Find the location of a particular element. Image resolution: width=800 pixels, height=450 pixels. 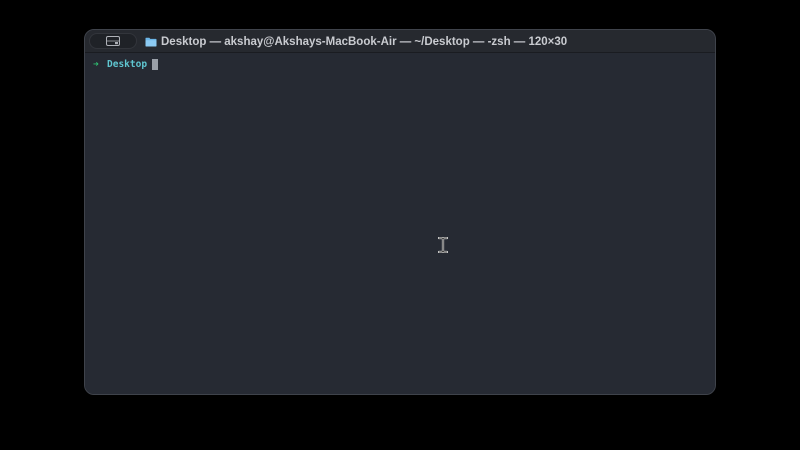

prompt-directory: Desktop is located at coordinates (127, 64).